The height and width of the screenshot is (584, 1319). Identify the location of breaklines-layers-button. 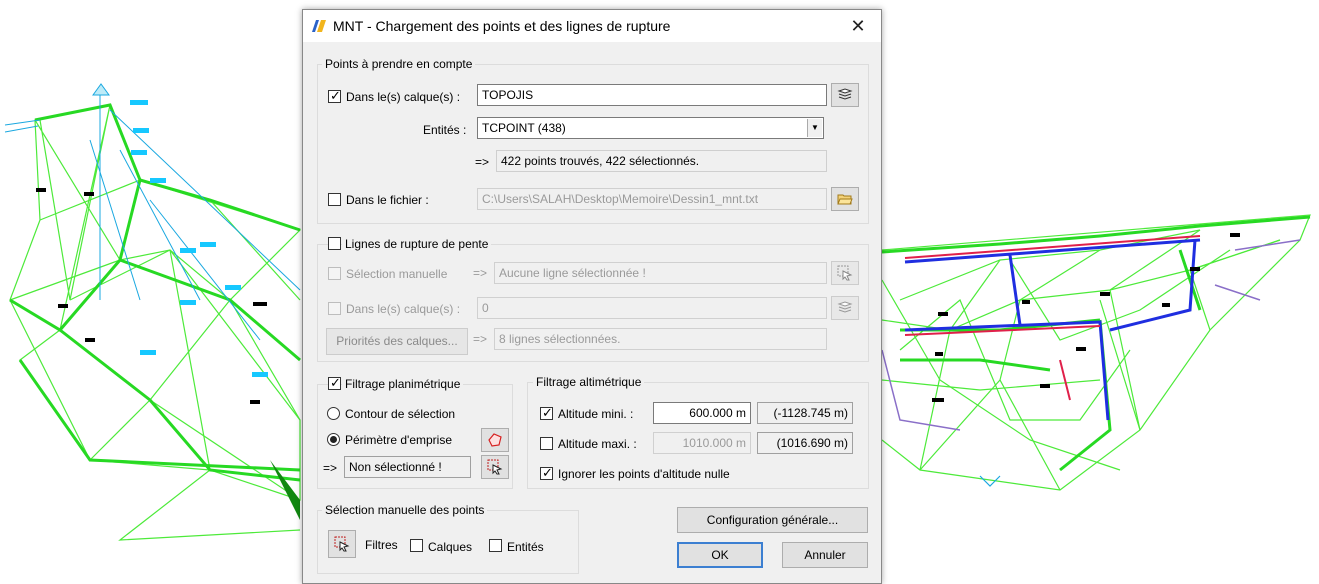
(845, 308).